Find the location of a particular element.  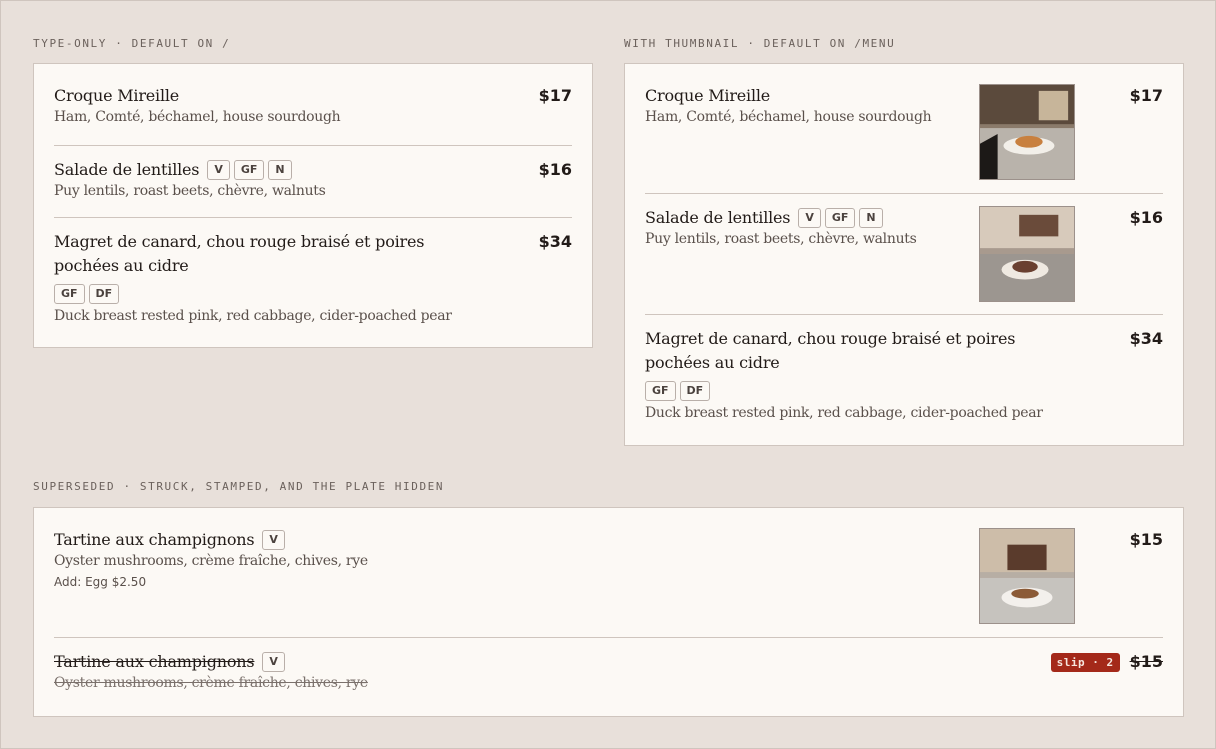

section-label-type-only: TYPE-ONLY · DEFAULT ON / is located at coordinates (132, 43).